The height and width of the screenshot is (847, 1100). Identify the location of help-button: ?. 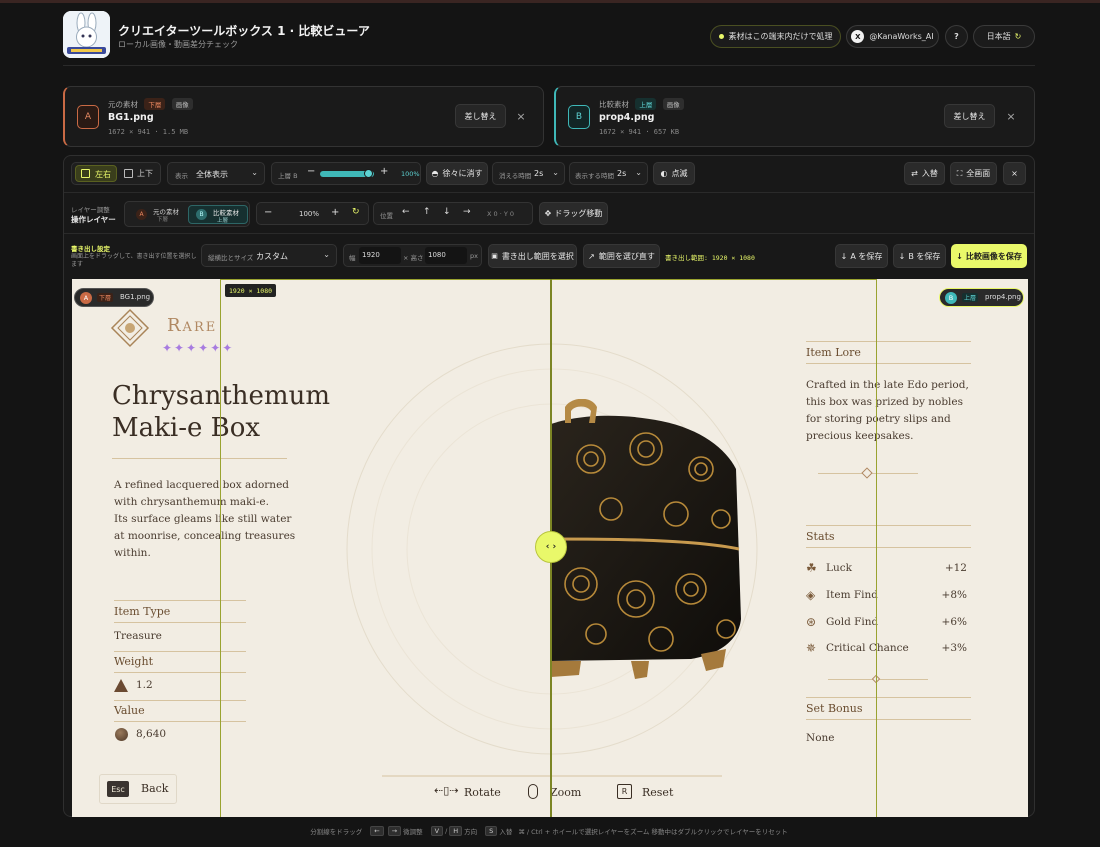
(956, 36).